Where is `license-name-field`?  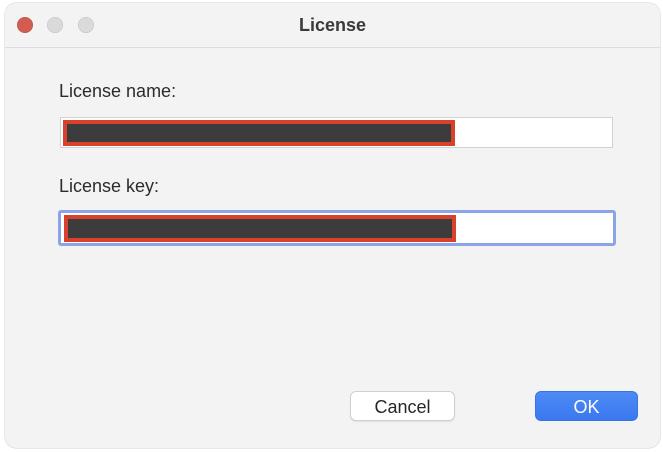 license-name-field is located at coordinates (336, 132).